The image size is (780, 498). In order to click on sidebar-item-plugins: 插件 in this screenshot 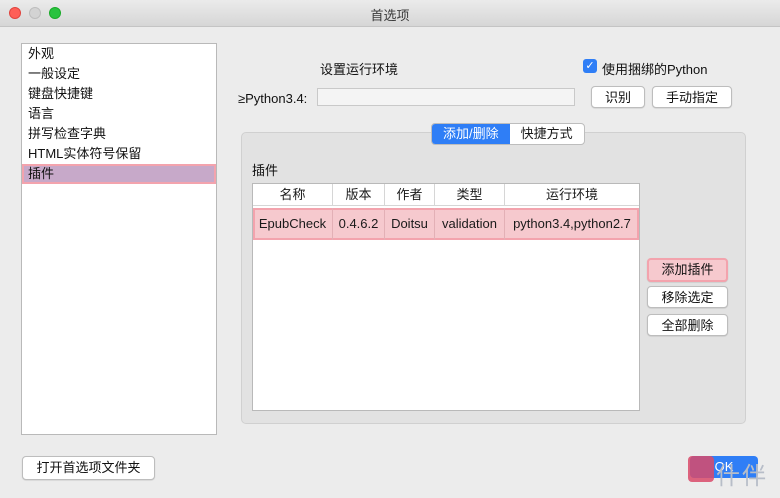, I will do `click(119, 174)`.